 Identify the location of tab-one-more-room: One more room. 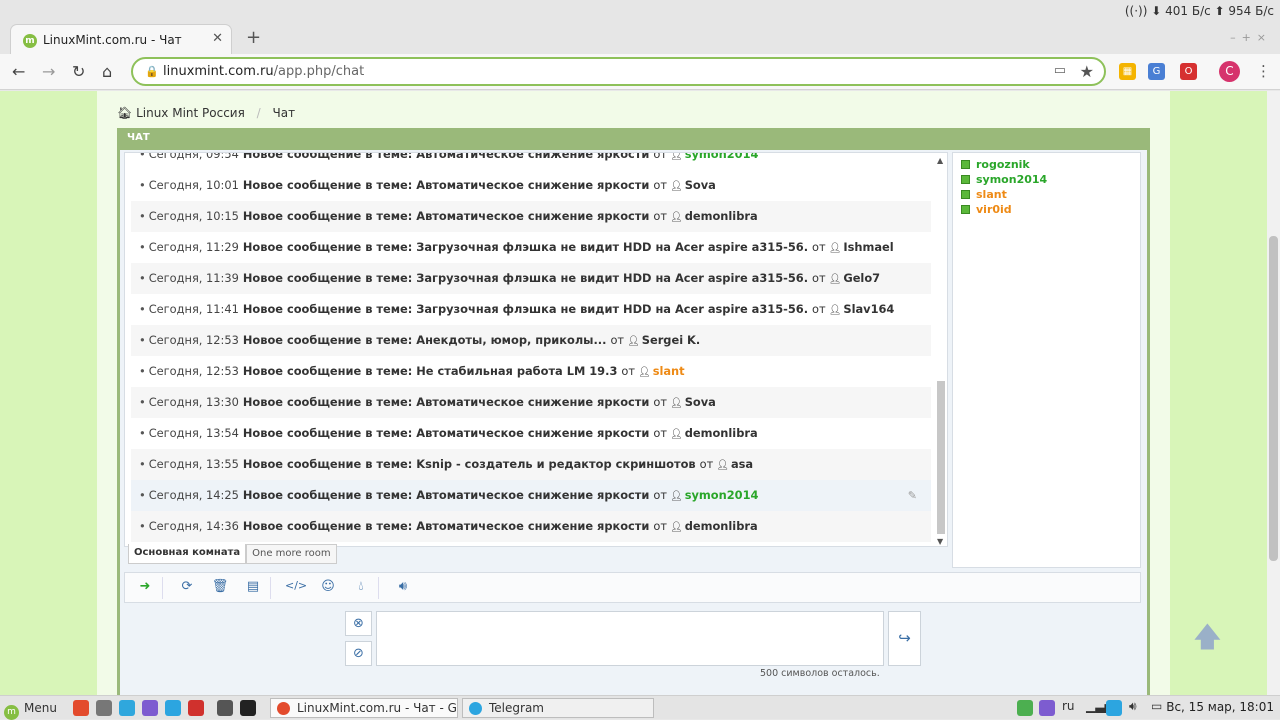
(291, 554).